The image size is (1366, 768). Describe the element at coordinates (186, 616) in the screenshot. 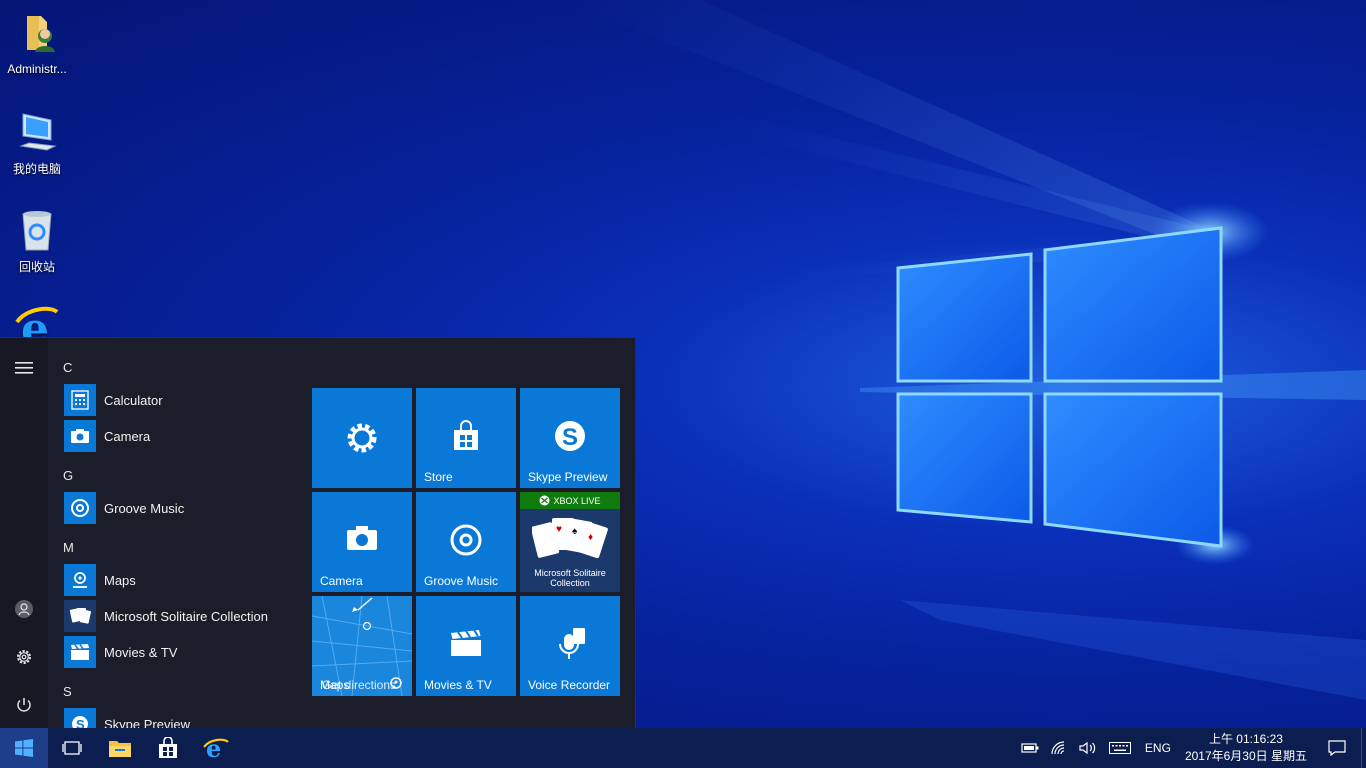

I see `app-label: Microsoft Solitaire Collection` at that location.